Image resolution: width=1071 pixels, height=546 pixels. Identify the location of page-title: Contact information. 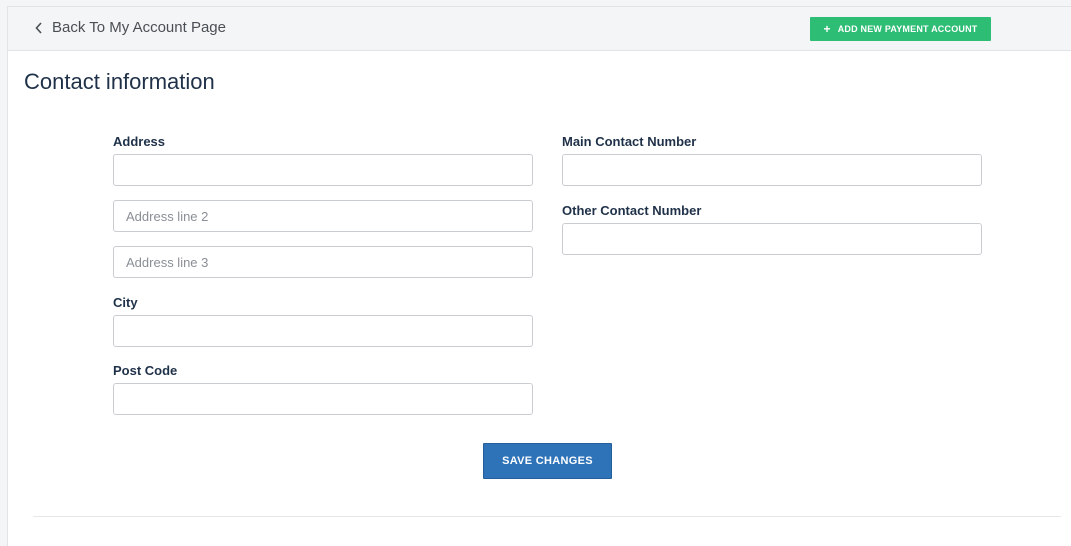
(119, 81).